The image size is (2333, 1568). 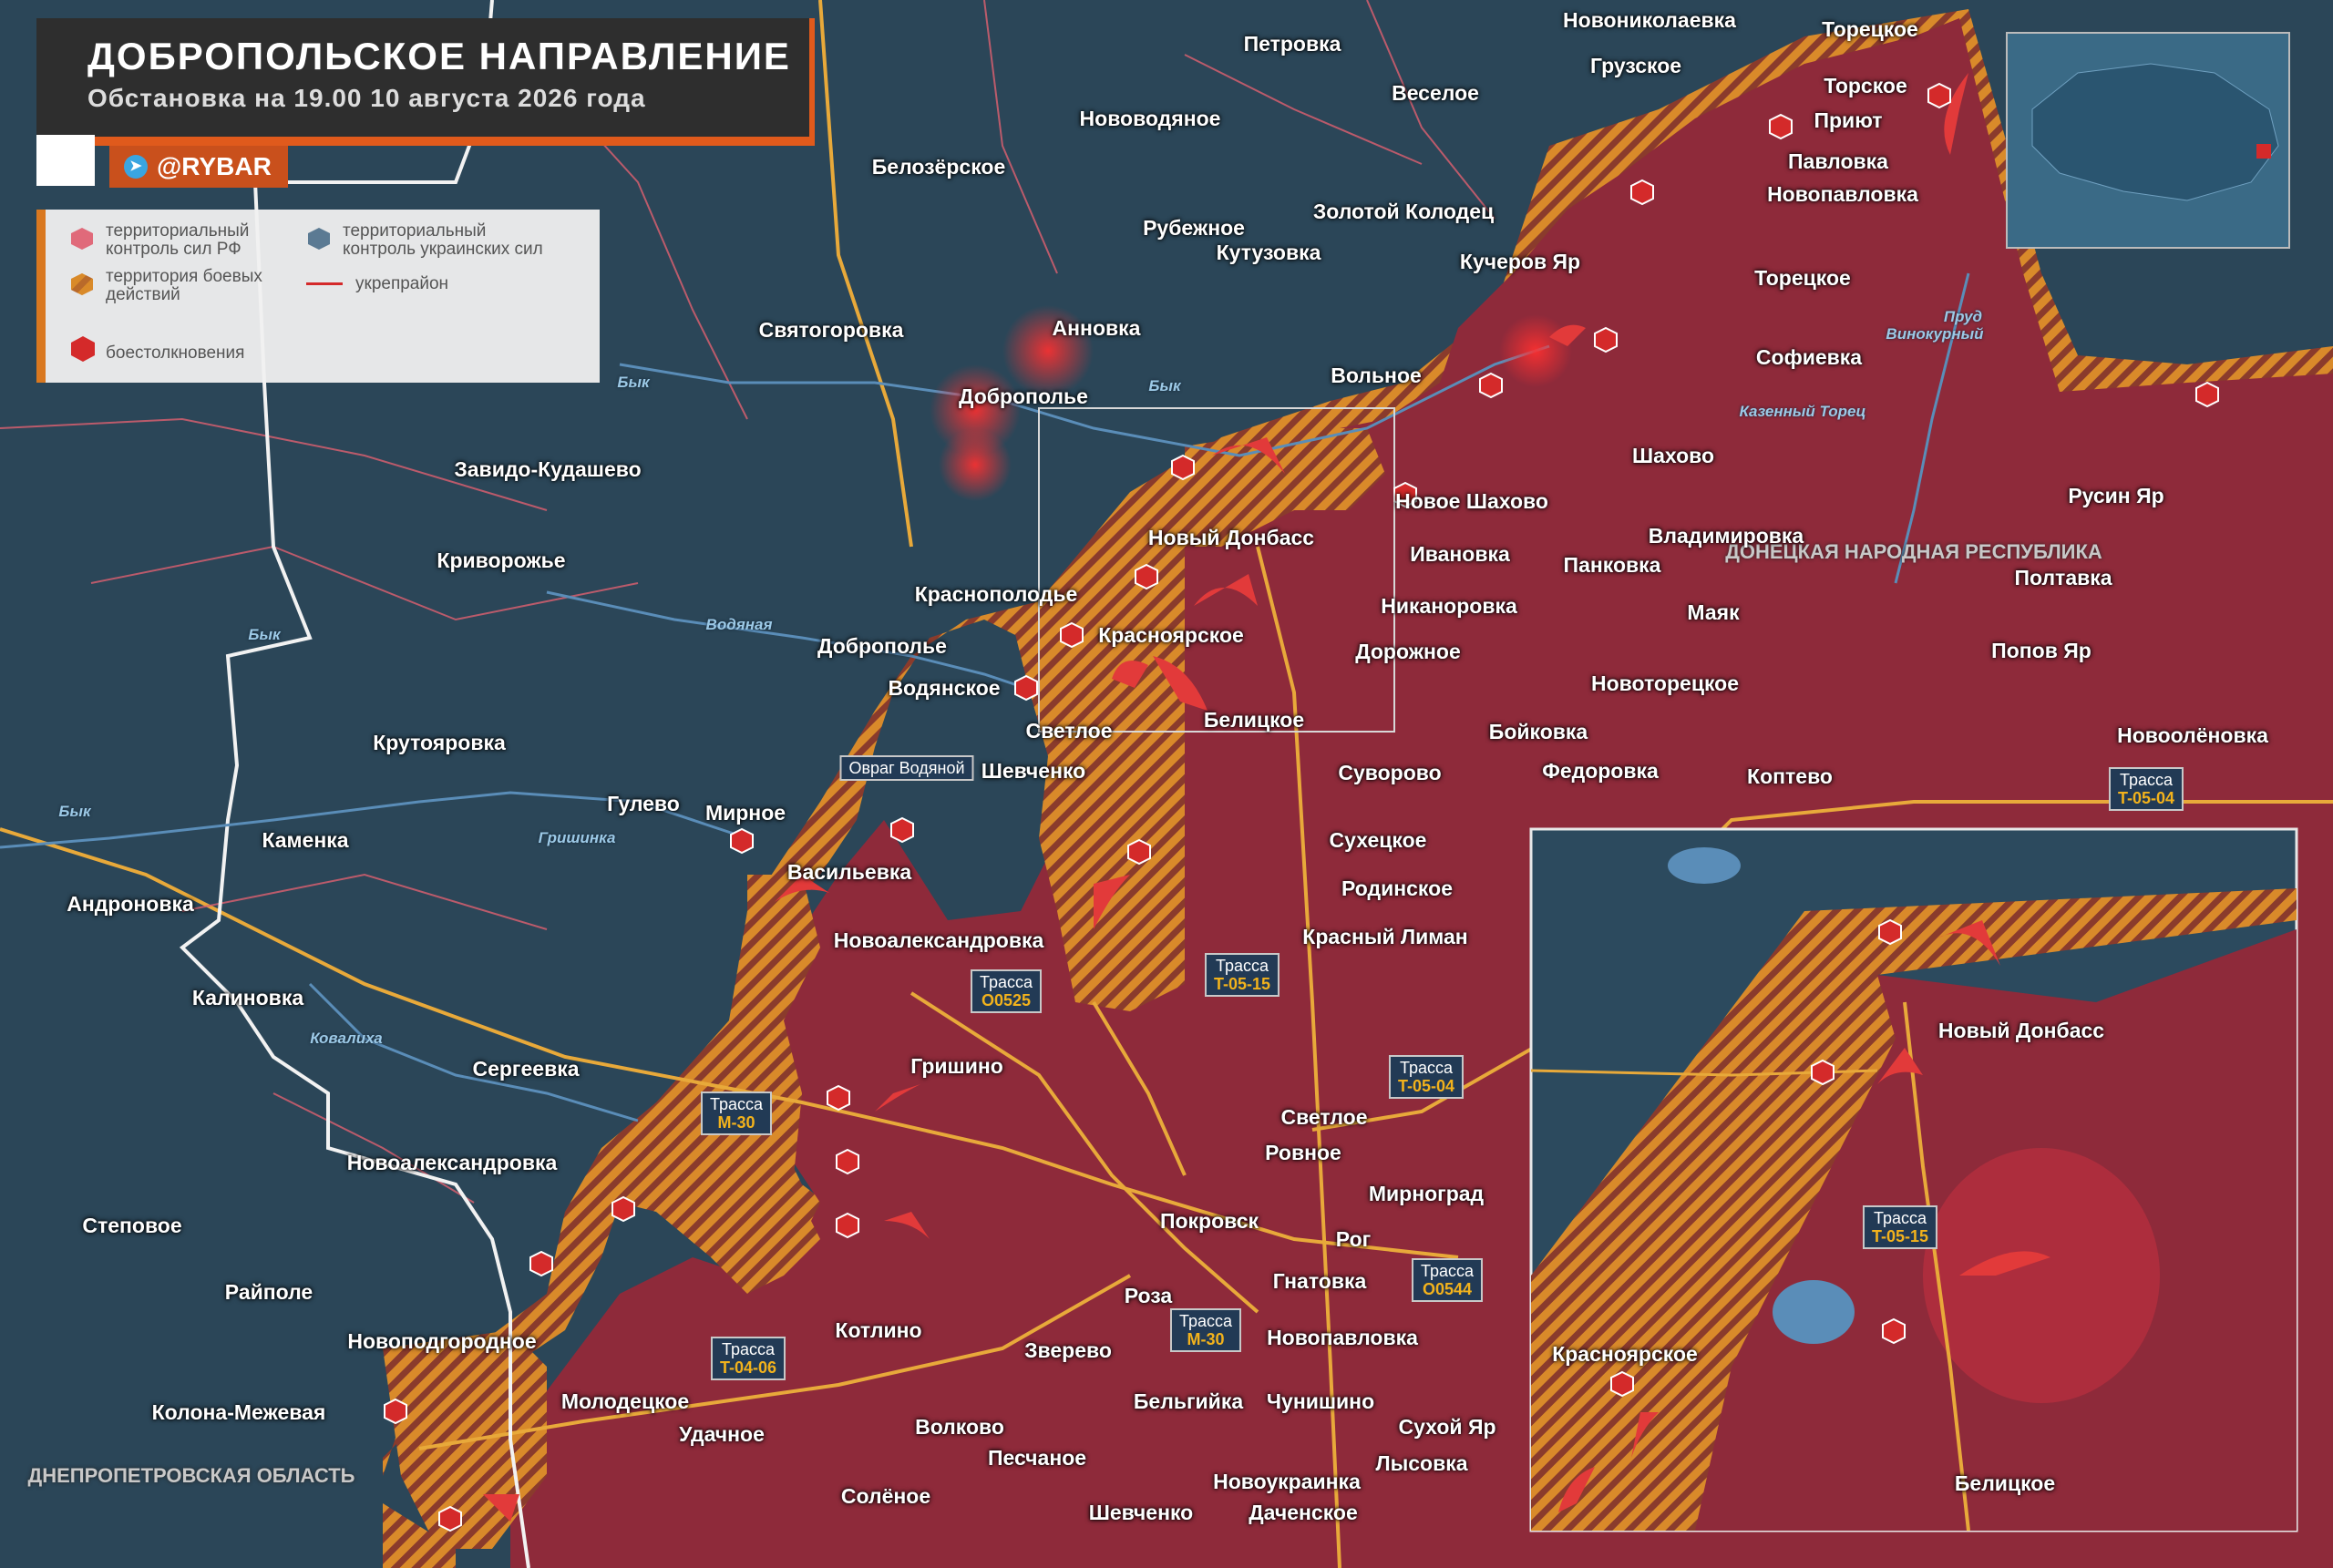 What do you see at coordinates (1408, 651) in the screenshot?
I see `settlement-label: Дорожное` at bounding box center [1408, 651].